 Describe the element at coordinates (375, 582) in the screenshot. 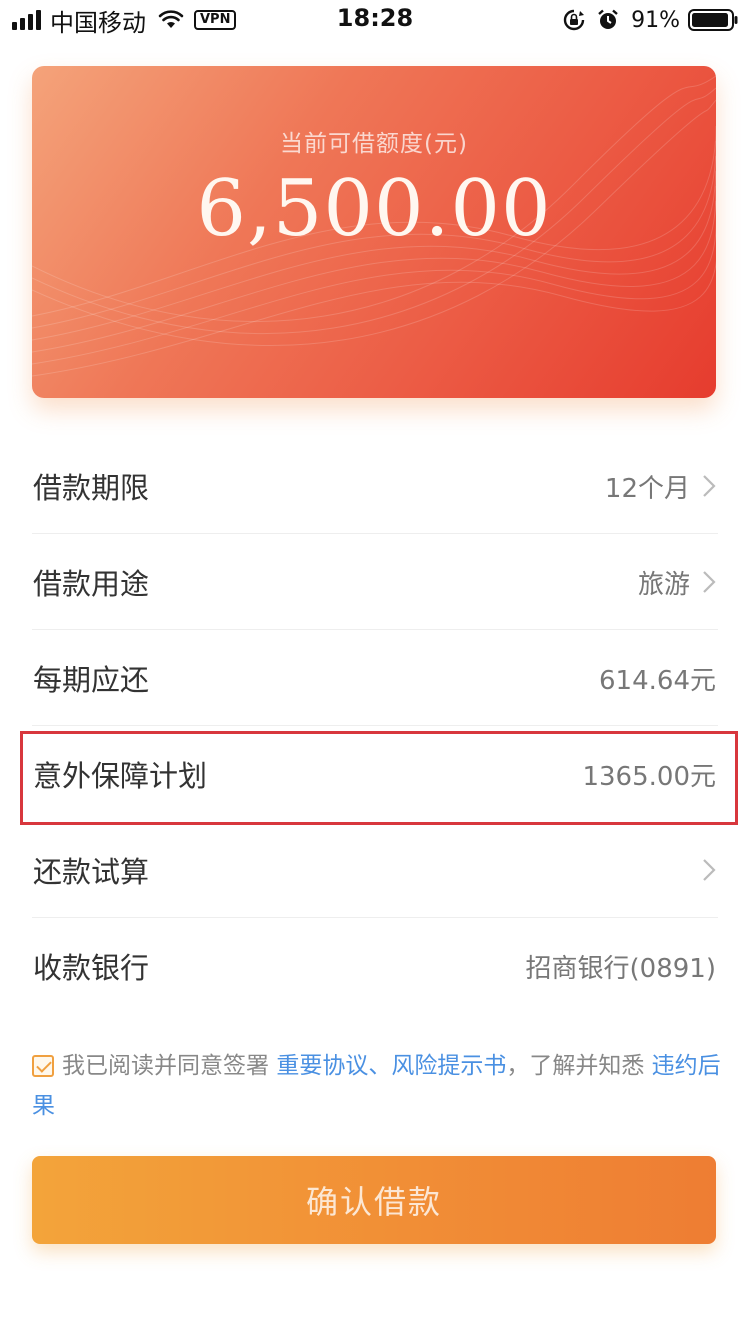

I see `loan-purpose-row: 借款用途 旅游` at that location.